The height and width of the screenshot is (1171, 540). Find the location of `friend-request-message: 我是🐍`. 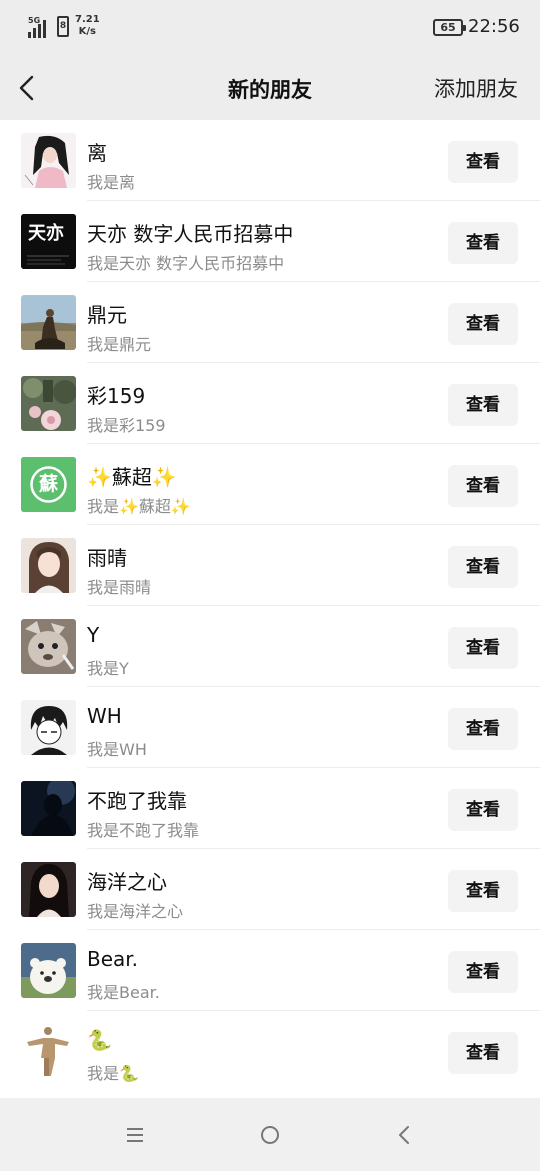

friend-request-message: 我是🐍 is located at coordinates (113, 1073).